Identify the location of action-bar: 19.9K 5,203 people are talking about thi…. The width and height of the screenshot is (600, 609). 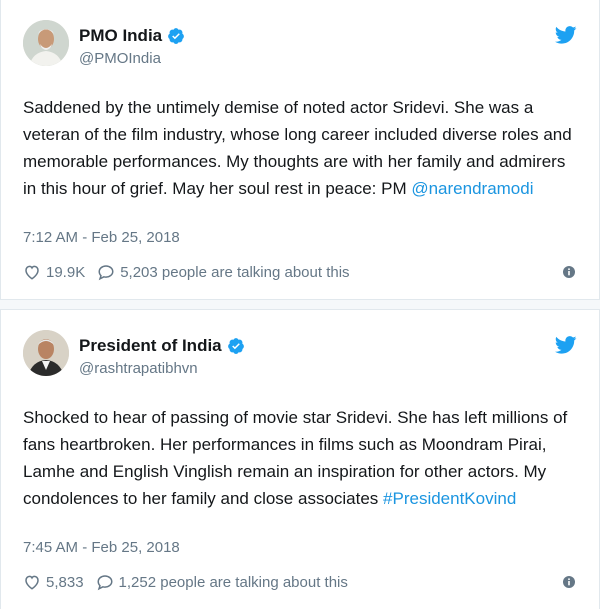
(186, 272).